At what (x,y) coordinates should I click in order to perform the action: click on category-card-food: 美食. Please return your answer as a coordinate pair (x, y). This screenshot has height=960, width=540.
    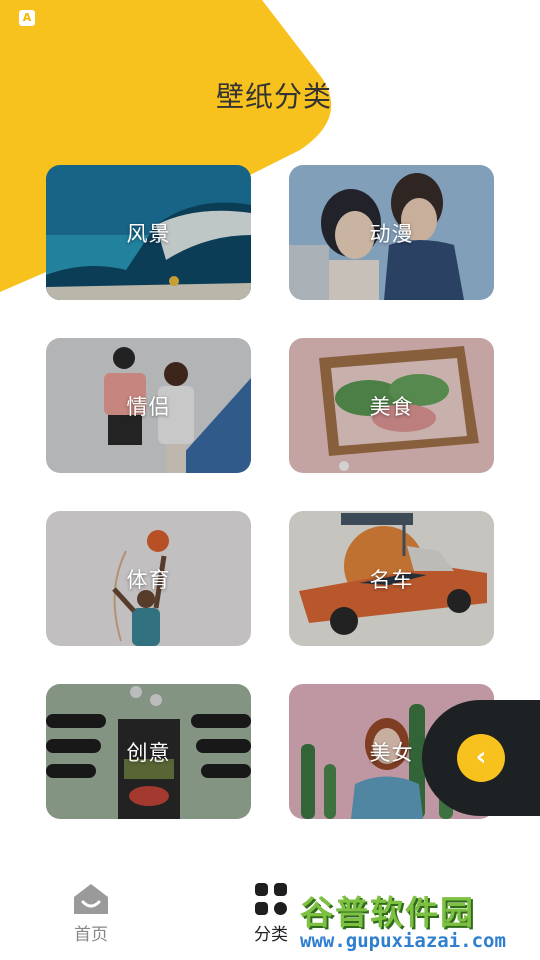
    Looking at the image, I should click on (391, 405).